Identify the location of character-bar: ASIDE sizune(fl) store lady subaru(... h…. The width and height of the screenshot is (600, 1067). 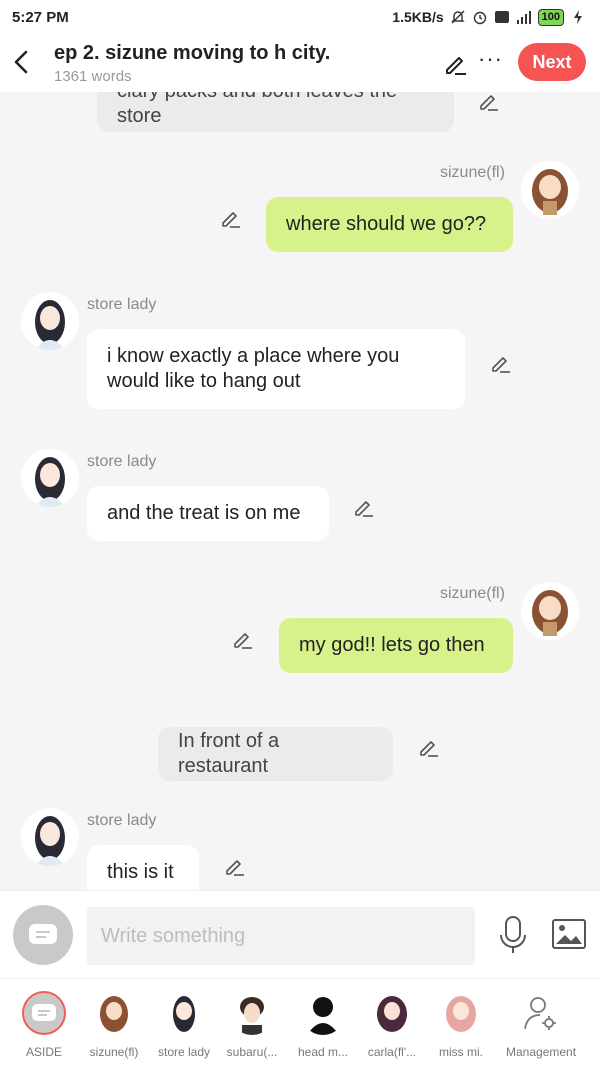
(300, 1022).